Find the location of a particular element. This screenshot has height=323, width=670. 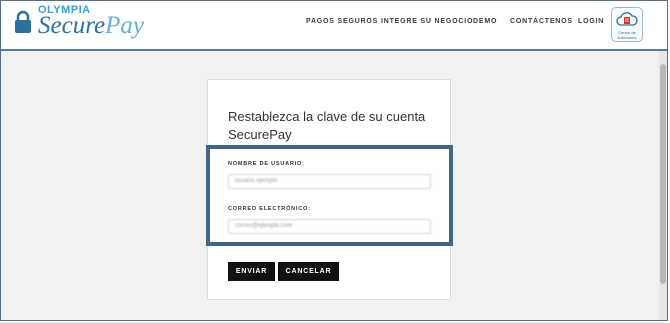

help-center-button: Centro de soluciones is located at coordinates (627, 24).